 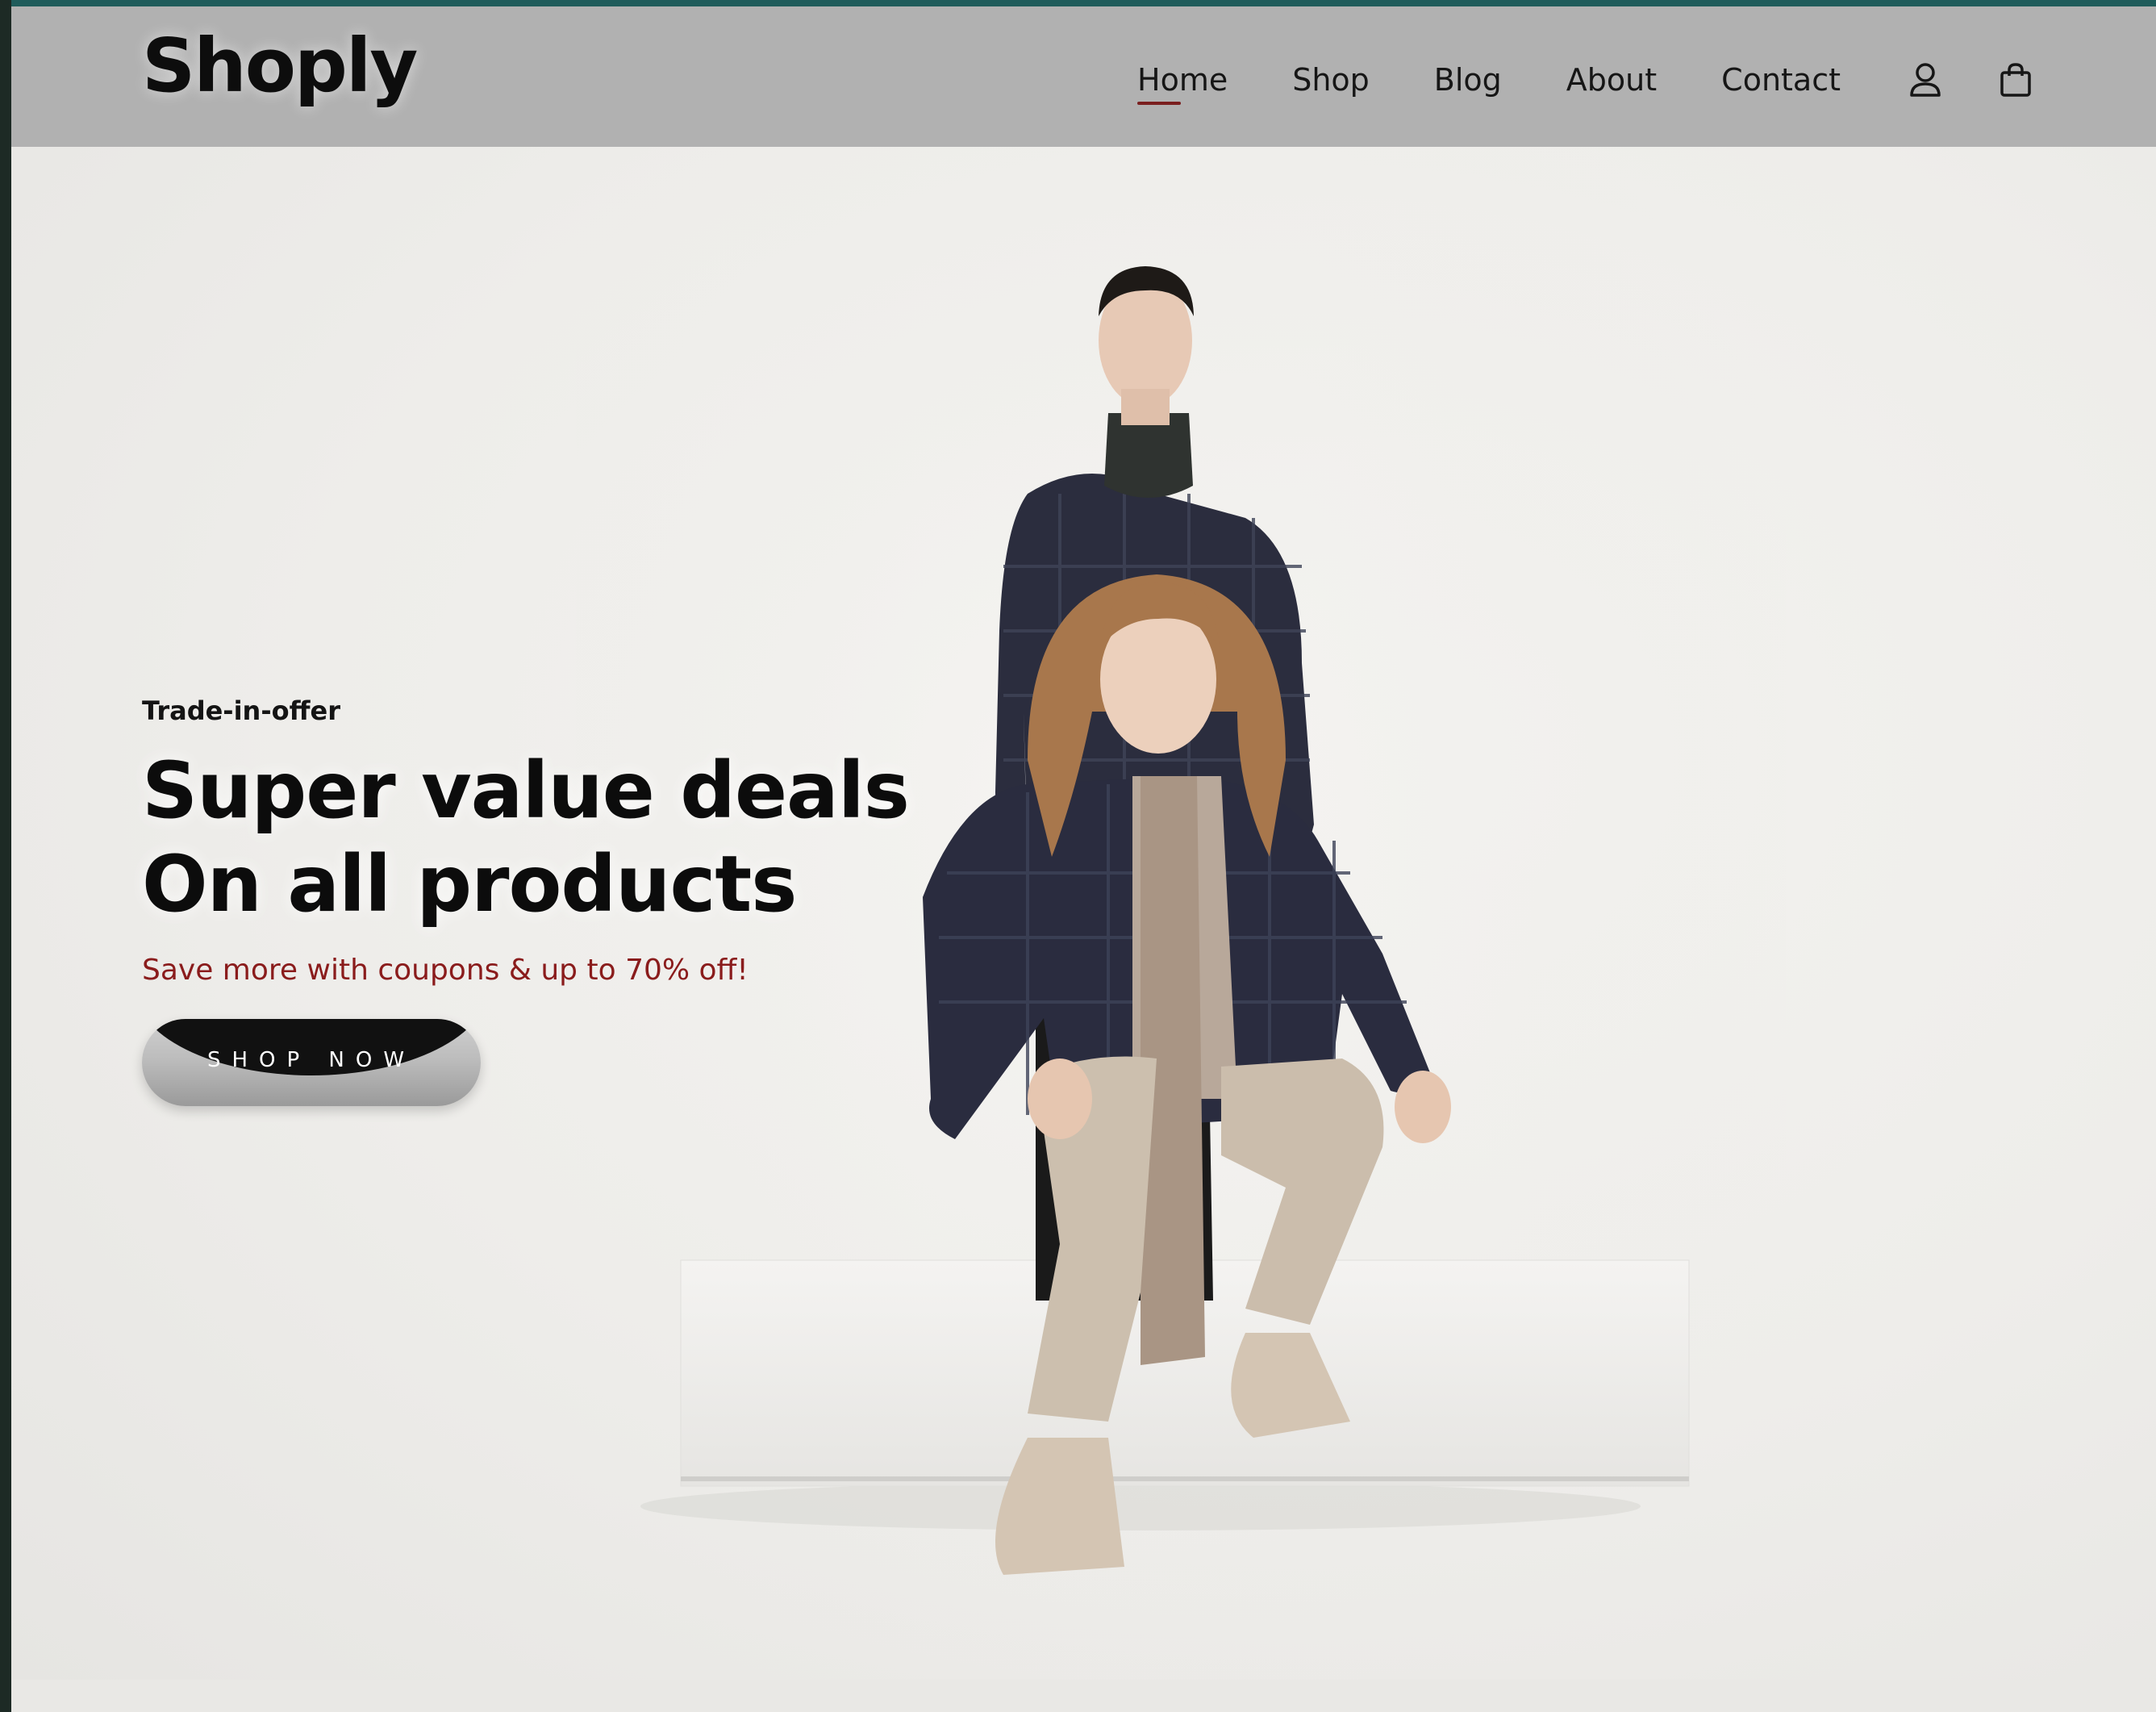 I want to click on hero-headline-line-2: On all products, so click(x=469, y=884).